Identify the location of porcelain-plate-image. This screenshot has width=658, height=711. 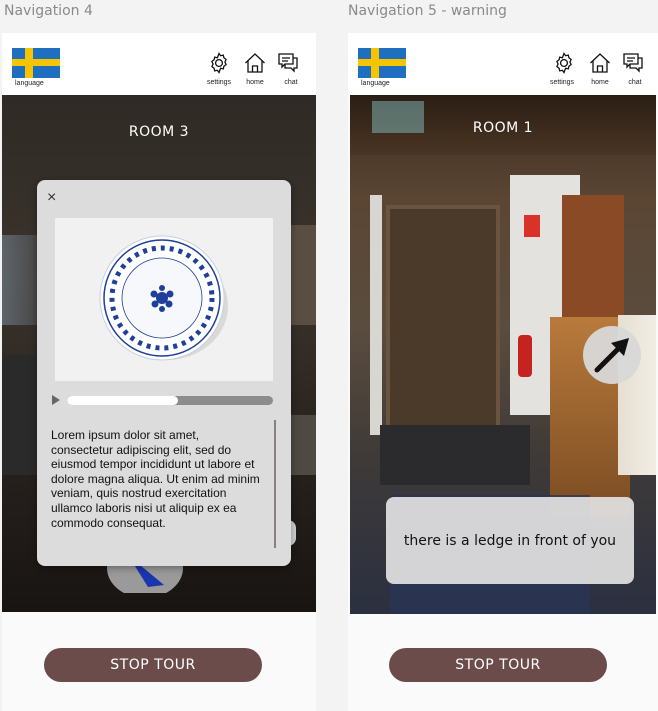
(163, 298).